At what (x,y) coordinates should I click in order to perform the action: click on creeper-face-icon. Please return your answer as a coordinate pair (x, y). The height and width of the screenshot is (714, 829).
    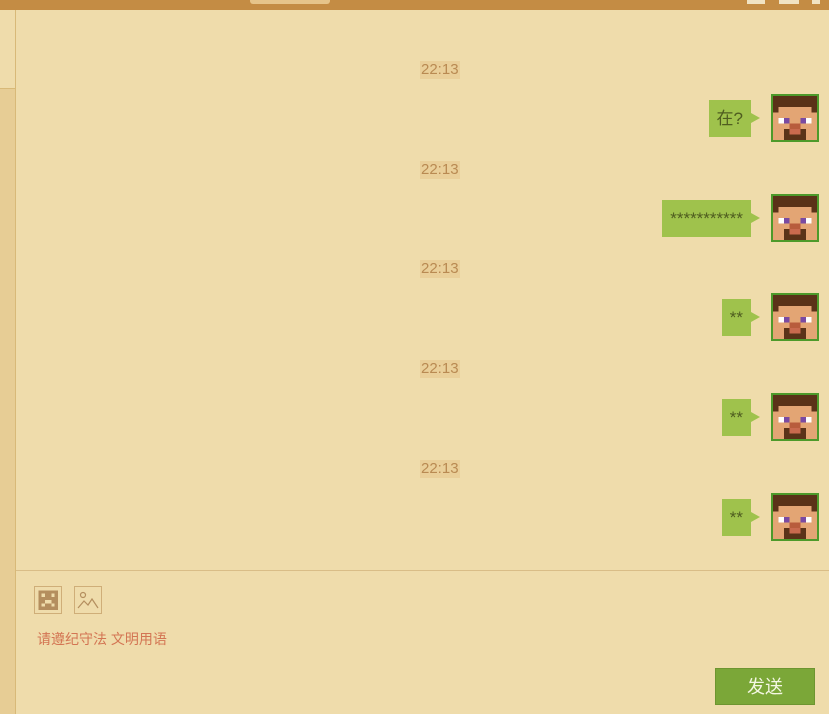
    Looking at the image, I should click on (48, 600).